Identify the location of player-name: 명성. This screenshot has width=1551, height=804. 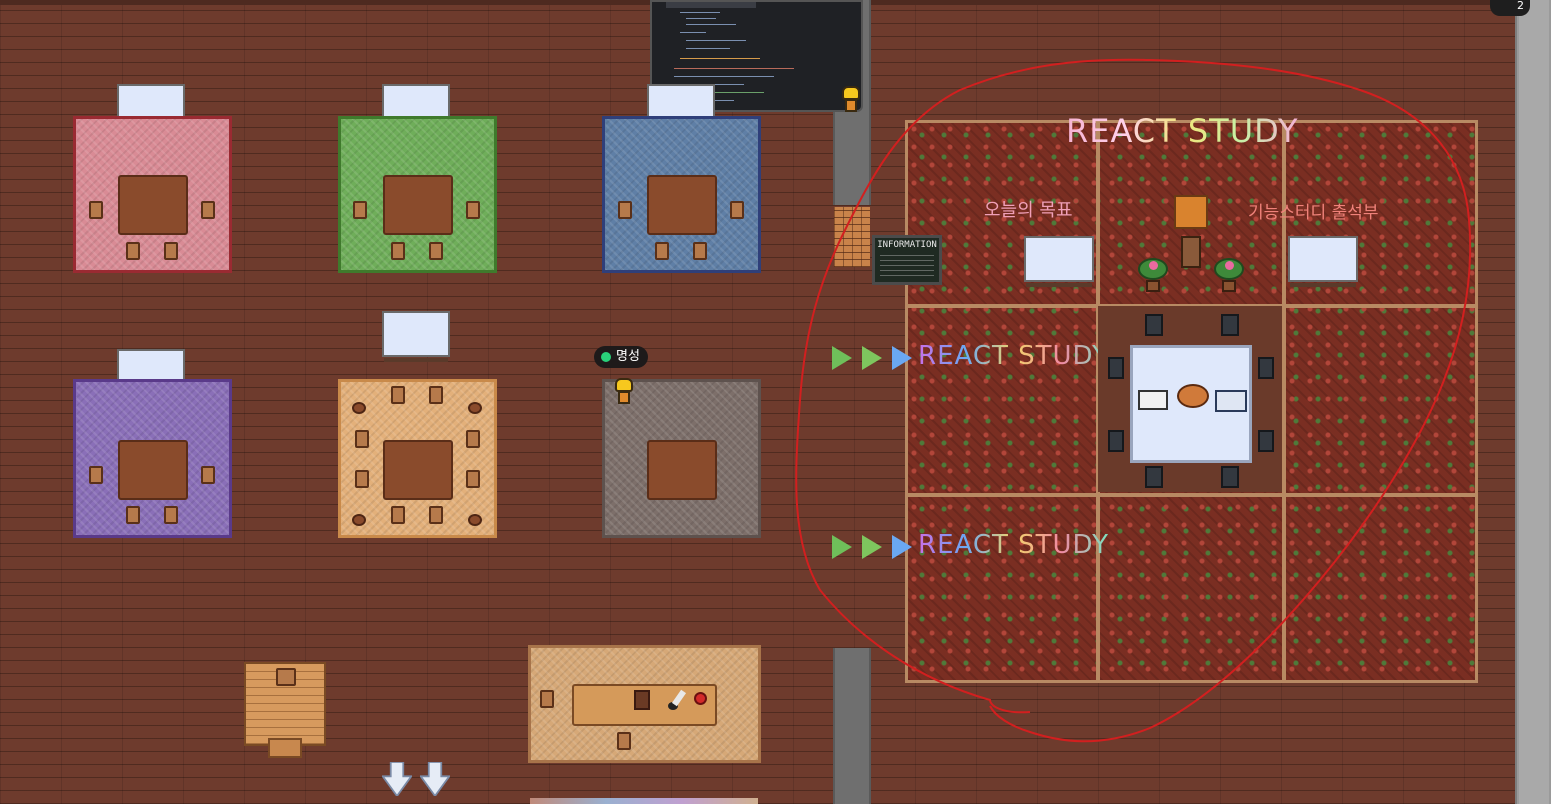
(628, 356).